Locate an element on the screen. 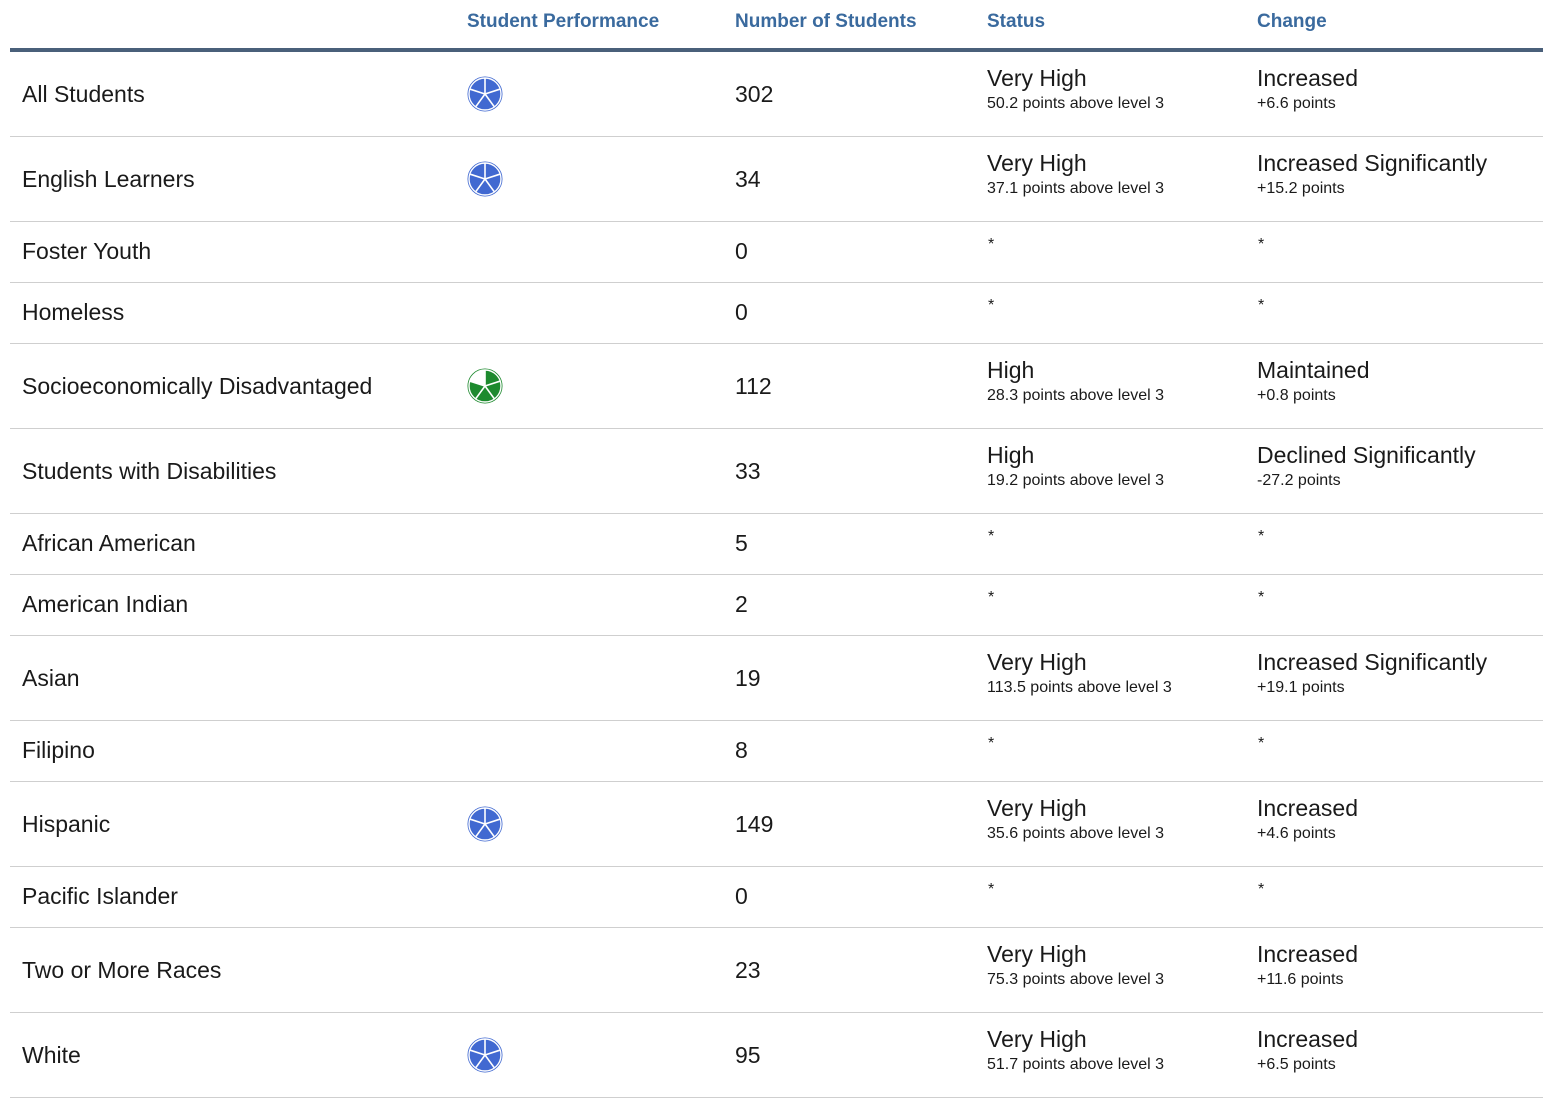 The width and height of the screenshot is (1543, 1098). header-performance: Student Performance is located at coordinates (563, 21).